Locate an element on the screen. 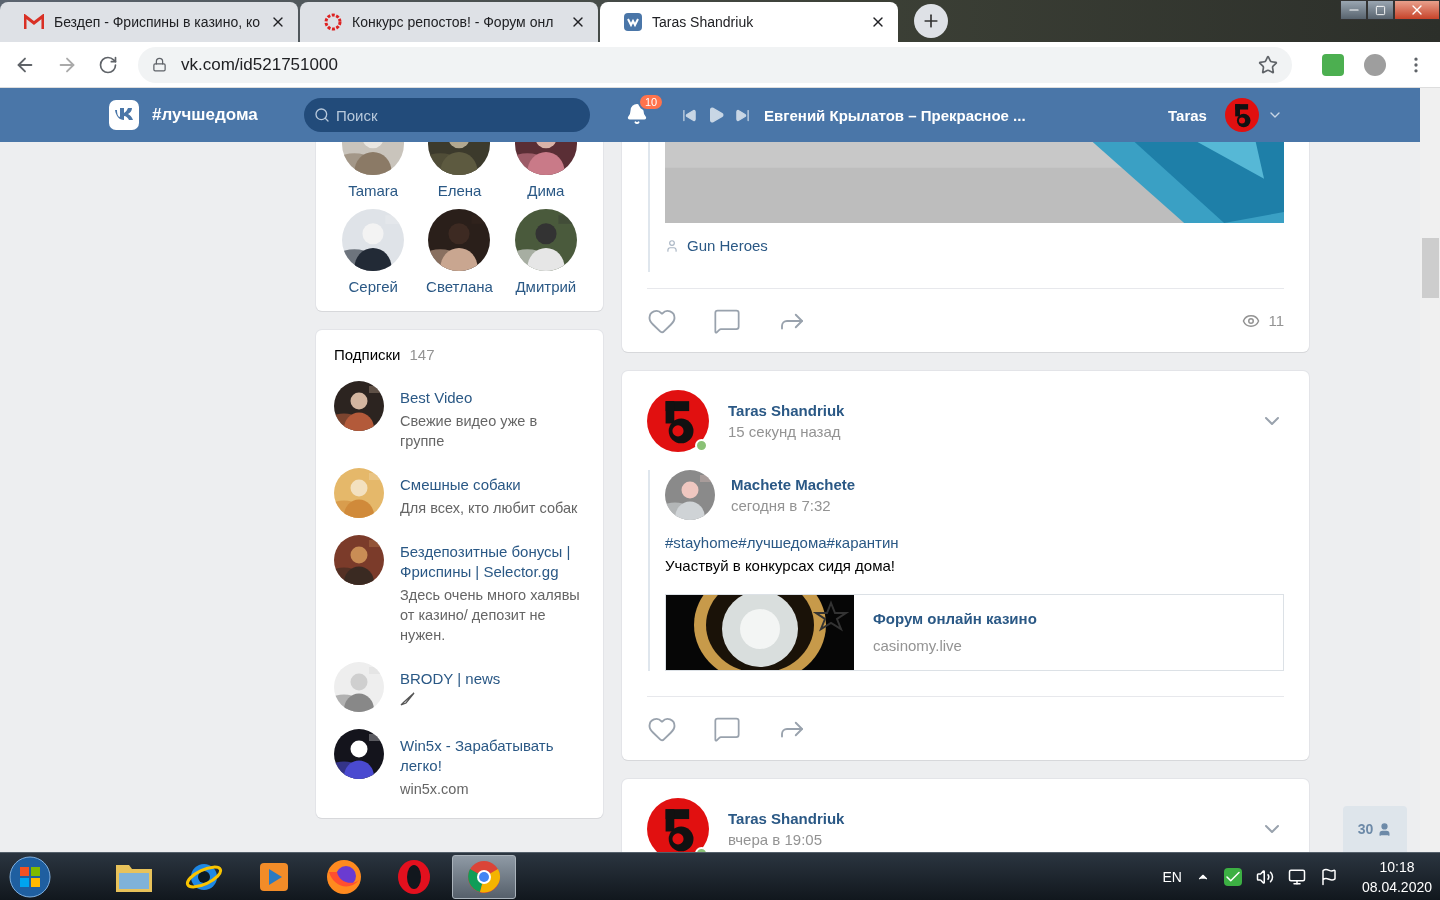 This screenshot has width=1440, height=900. group-name: BRODY | news is located at coordinates (450, 679).